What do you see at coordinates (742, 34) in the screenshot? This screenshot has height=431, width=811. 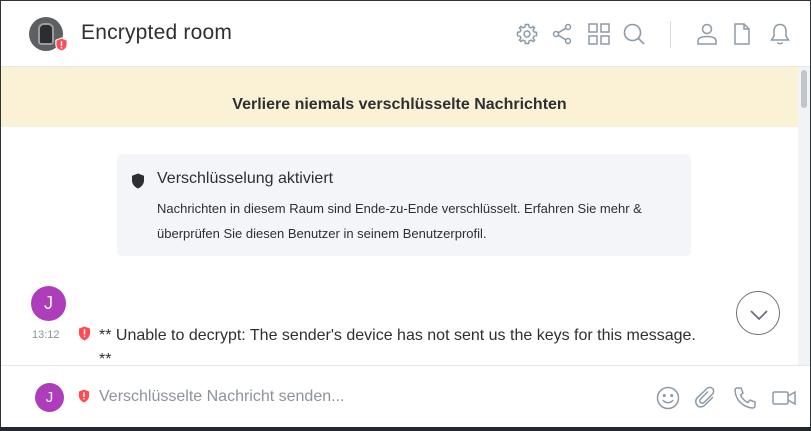 I see `files-icon` at bounding box center [742, 34].